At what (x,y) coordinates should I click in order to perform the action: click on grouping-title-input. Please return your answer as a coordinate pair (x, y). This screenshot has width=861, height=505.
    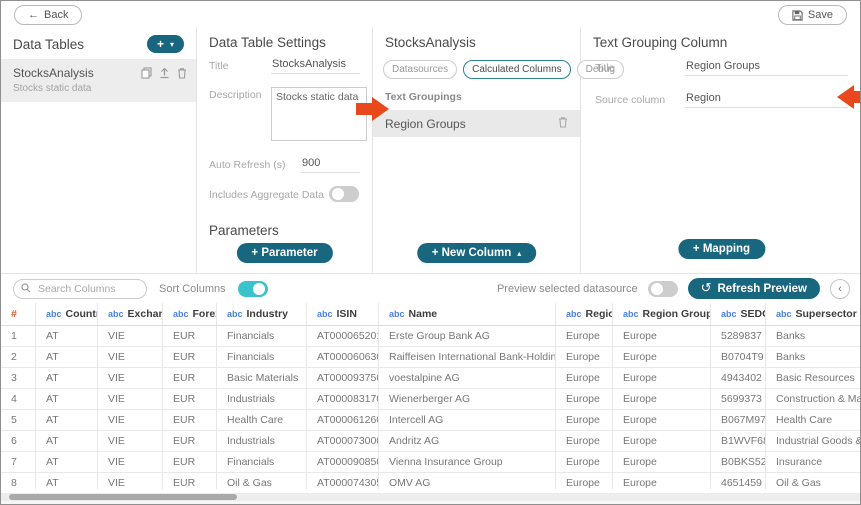
    Looking at the image, I should click on (766, 68).